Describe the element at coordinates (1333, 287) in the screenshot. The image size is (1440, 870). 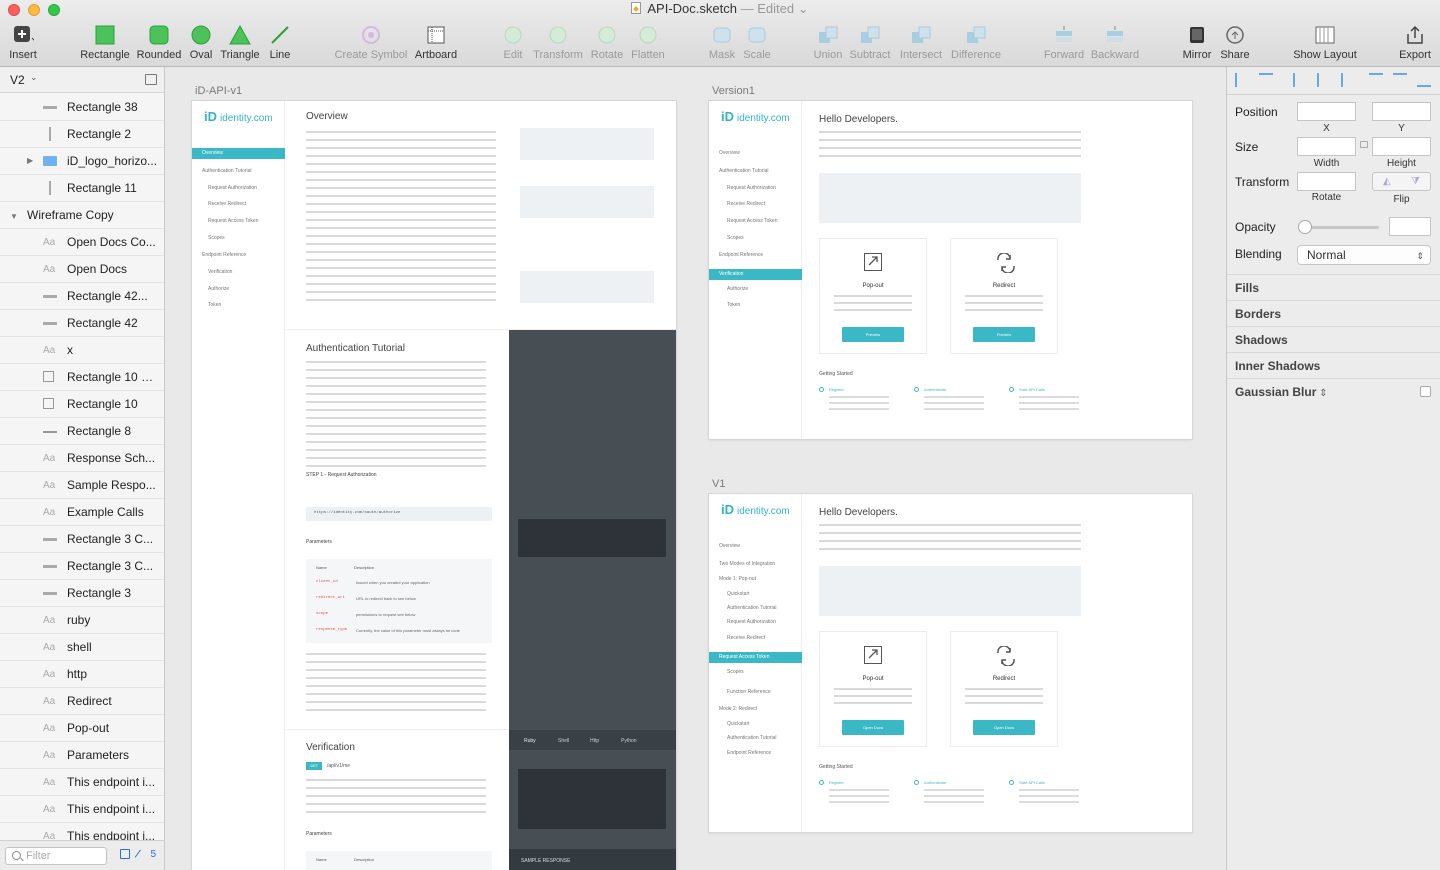
I see `inspector-section: Fills` at that location.